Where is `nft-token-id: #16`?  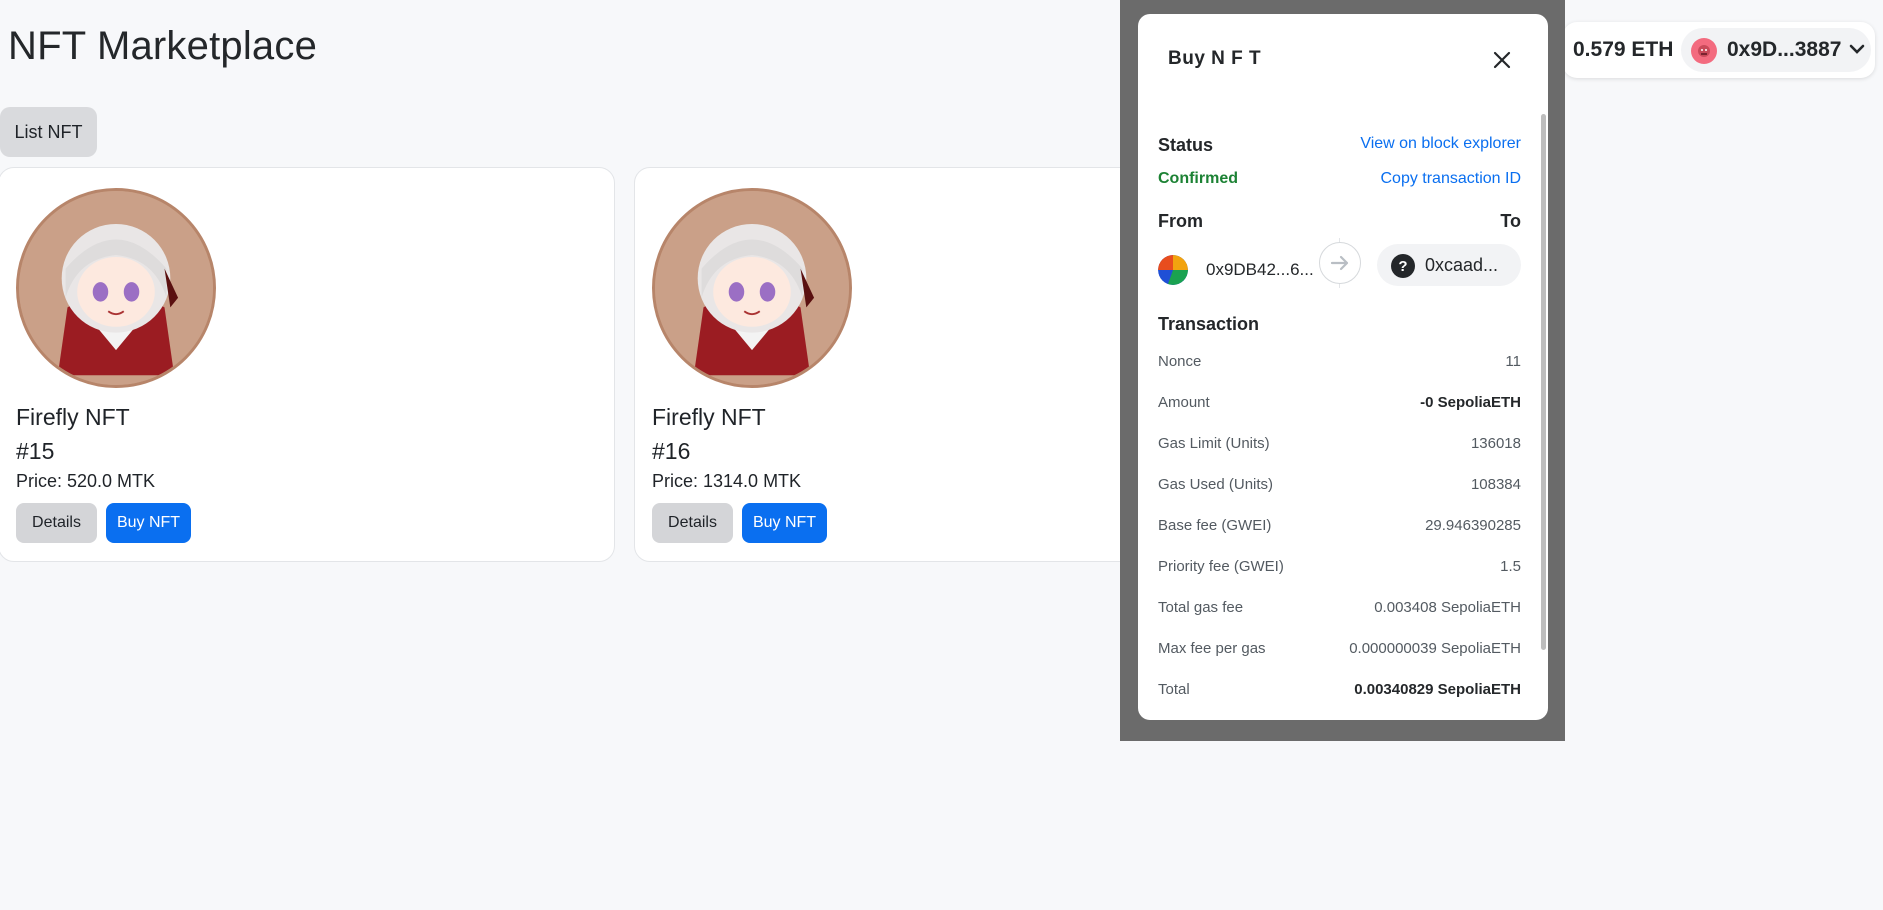
nft-token-id: #16 is located at coordinates (671, 451).